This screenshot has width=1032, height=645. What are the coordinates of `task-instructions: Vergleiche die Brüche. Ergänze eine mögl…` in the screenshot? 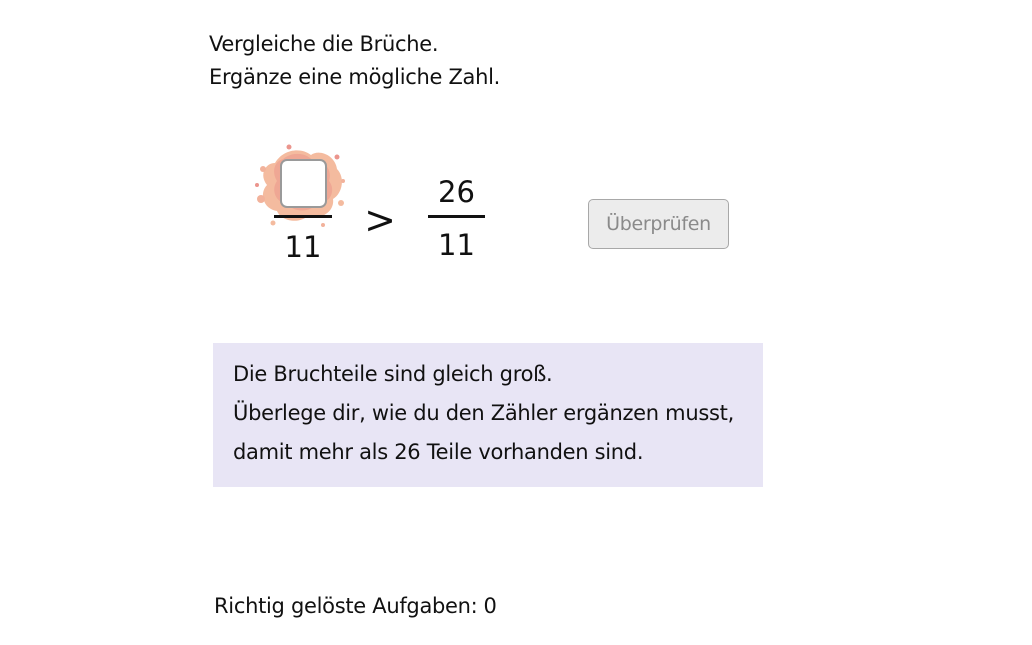 It's located at (354, 61).